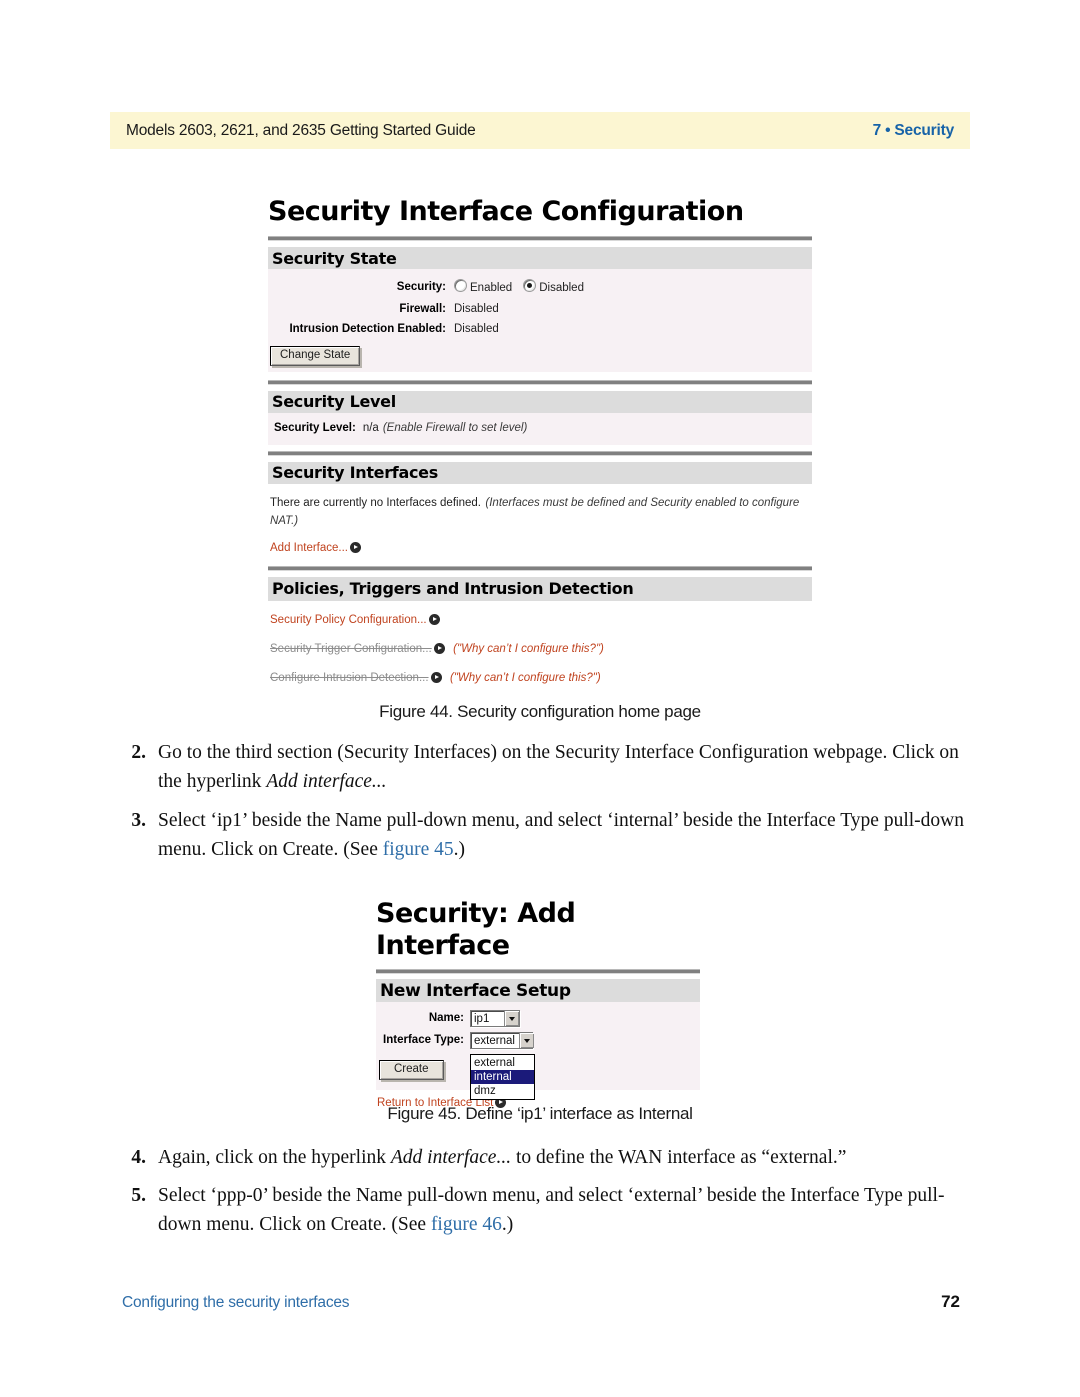 This screenshot has width=1080, height=1397. I want to click on section-header-security-state: Security State, so click(540, 258).